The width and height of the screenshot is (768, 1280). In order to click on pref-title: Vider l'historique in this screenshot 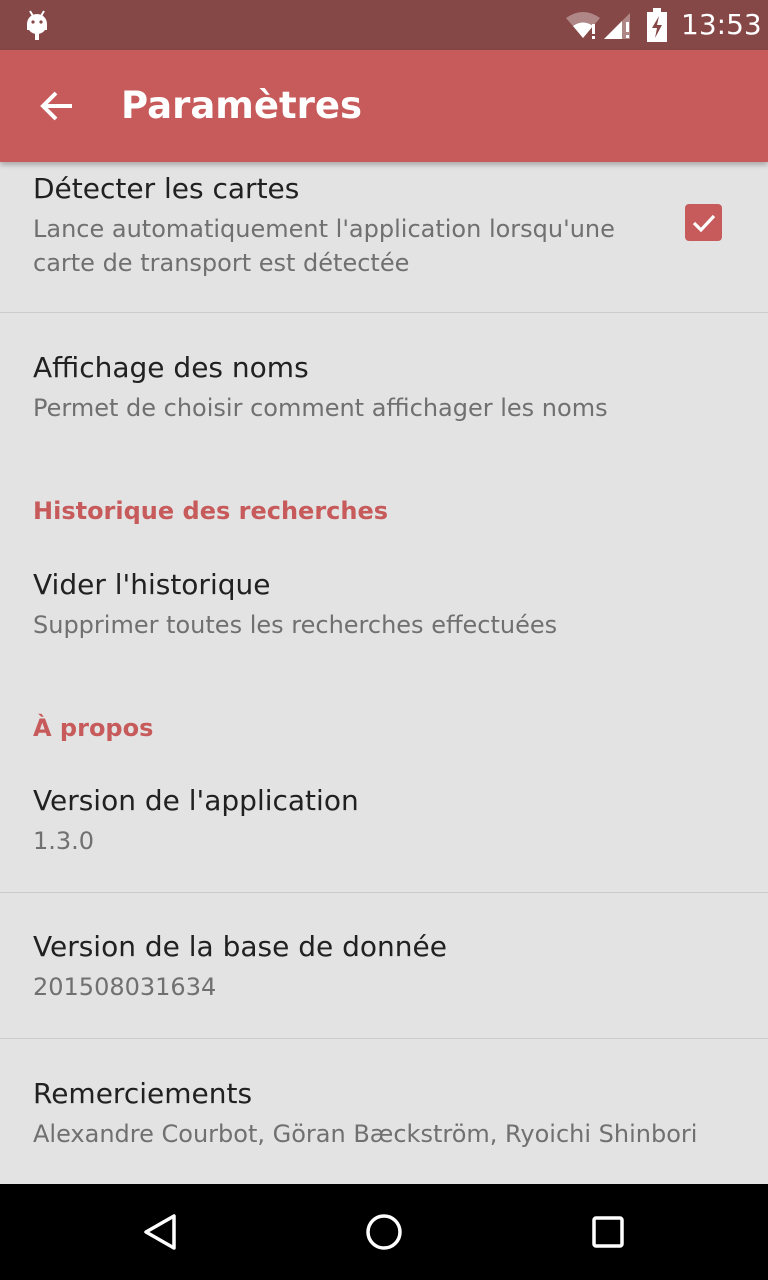, I will do `click(152, 584)`.